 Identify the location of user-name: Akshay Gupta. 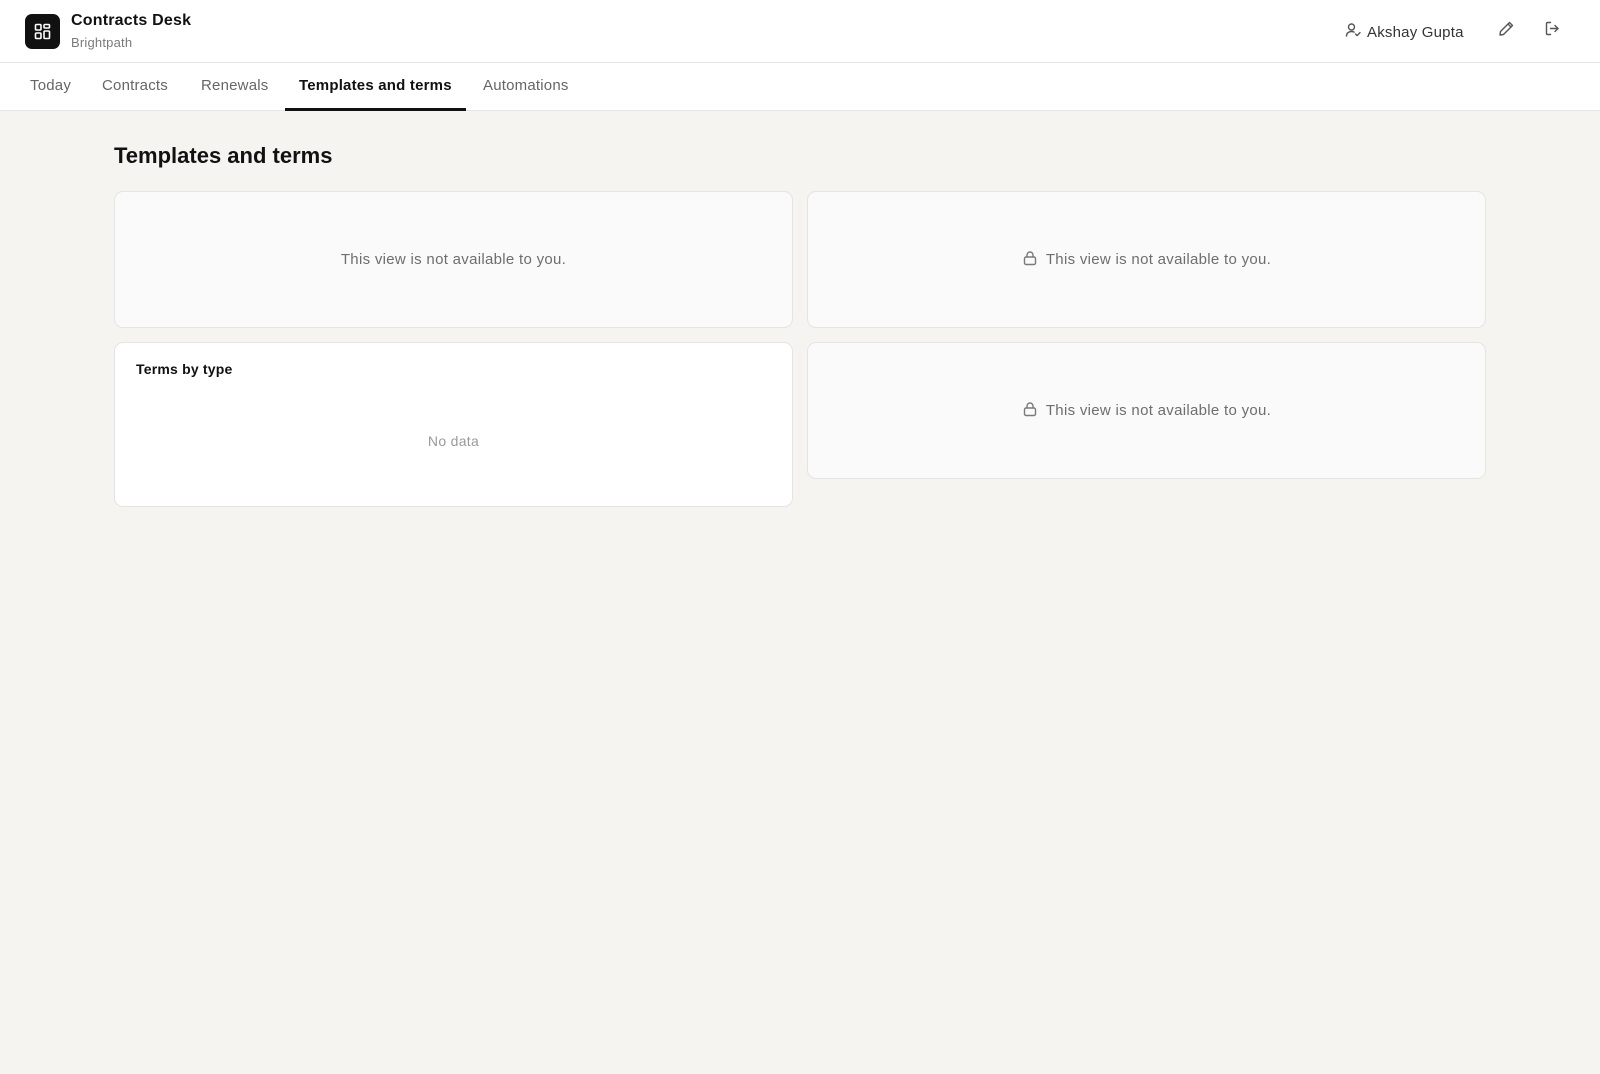
(1415, 32).